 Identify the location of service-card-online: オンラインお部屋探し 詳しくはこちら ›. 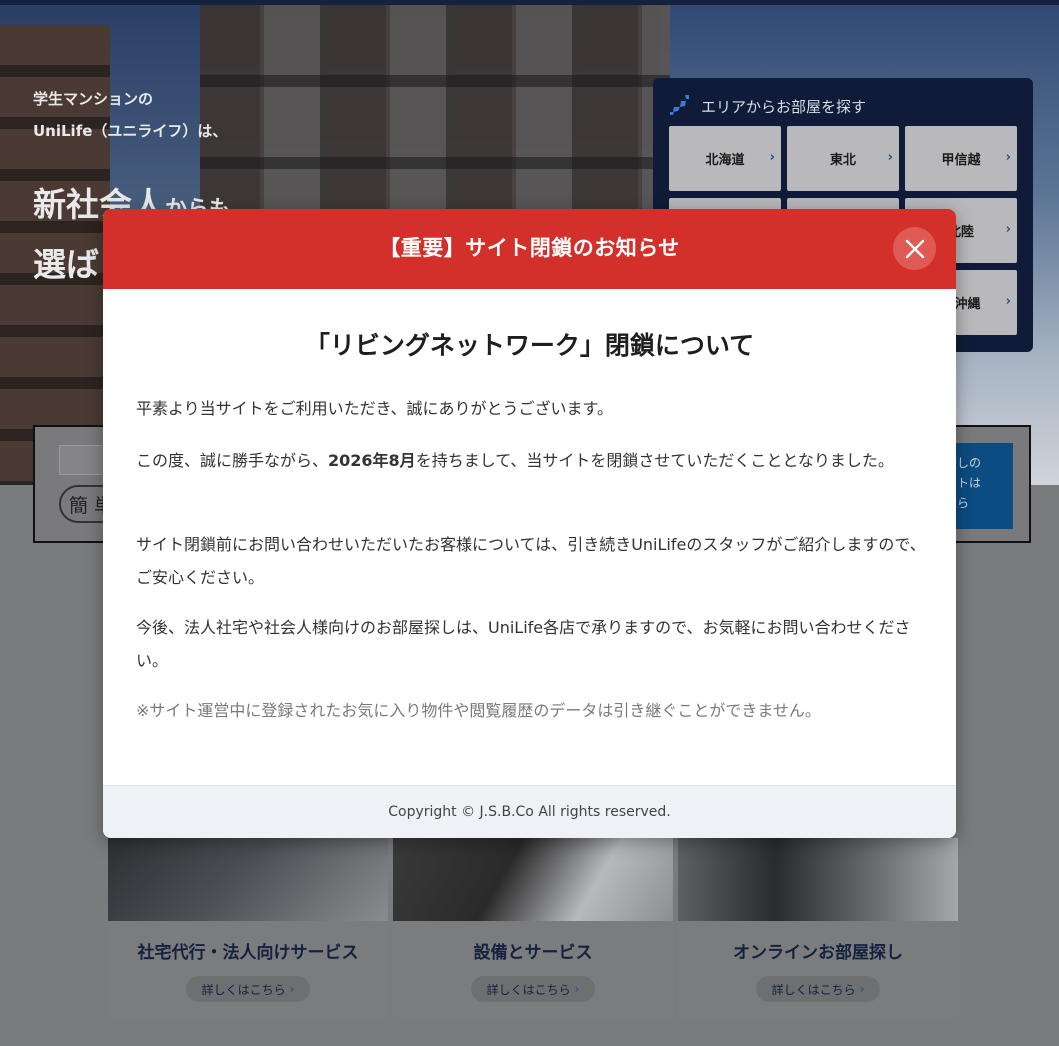
(818, 928).